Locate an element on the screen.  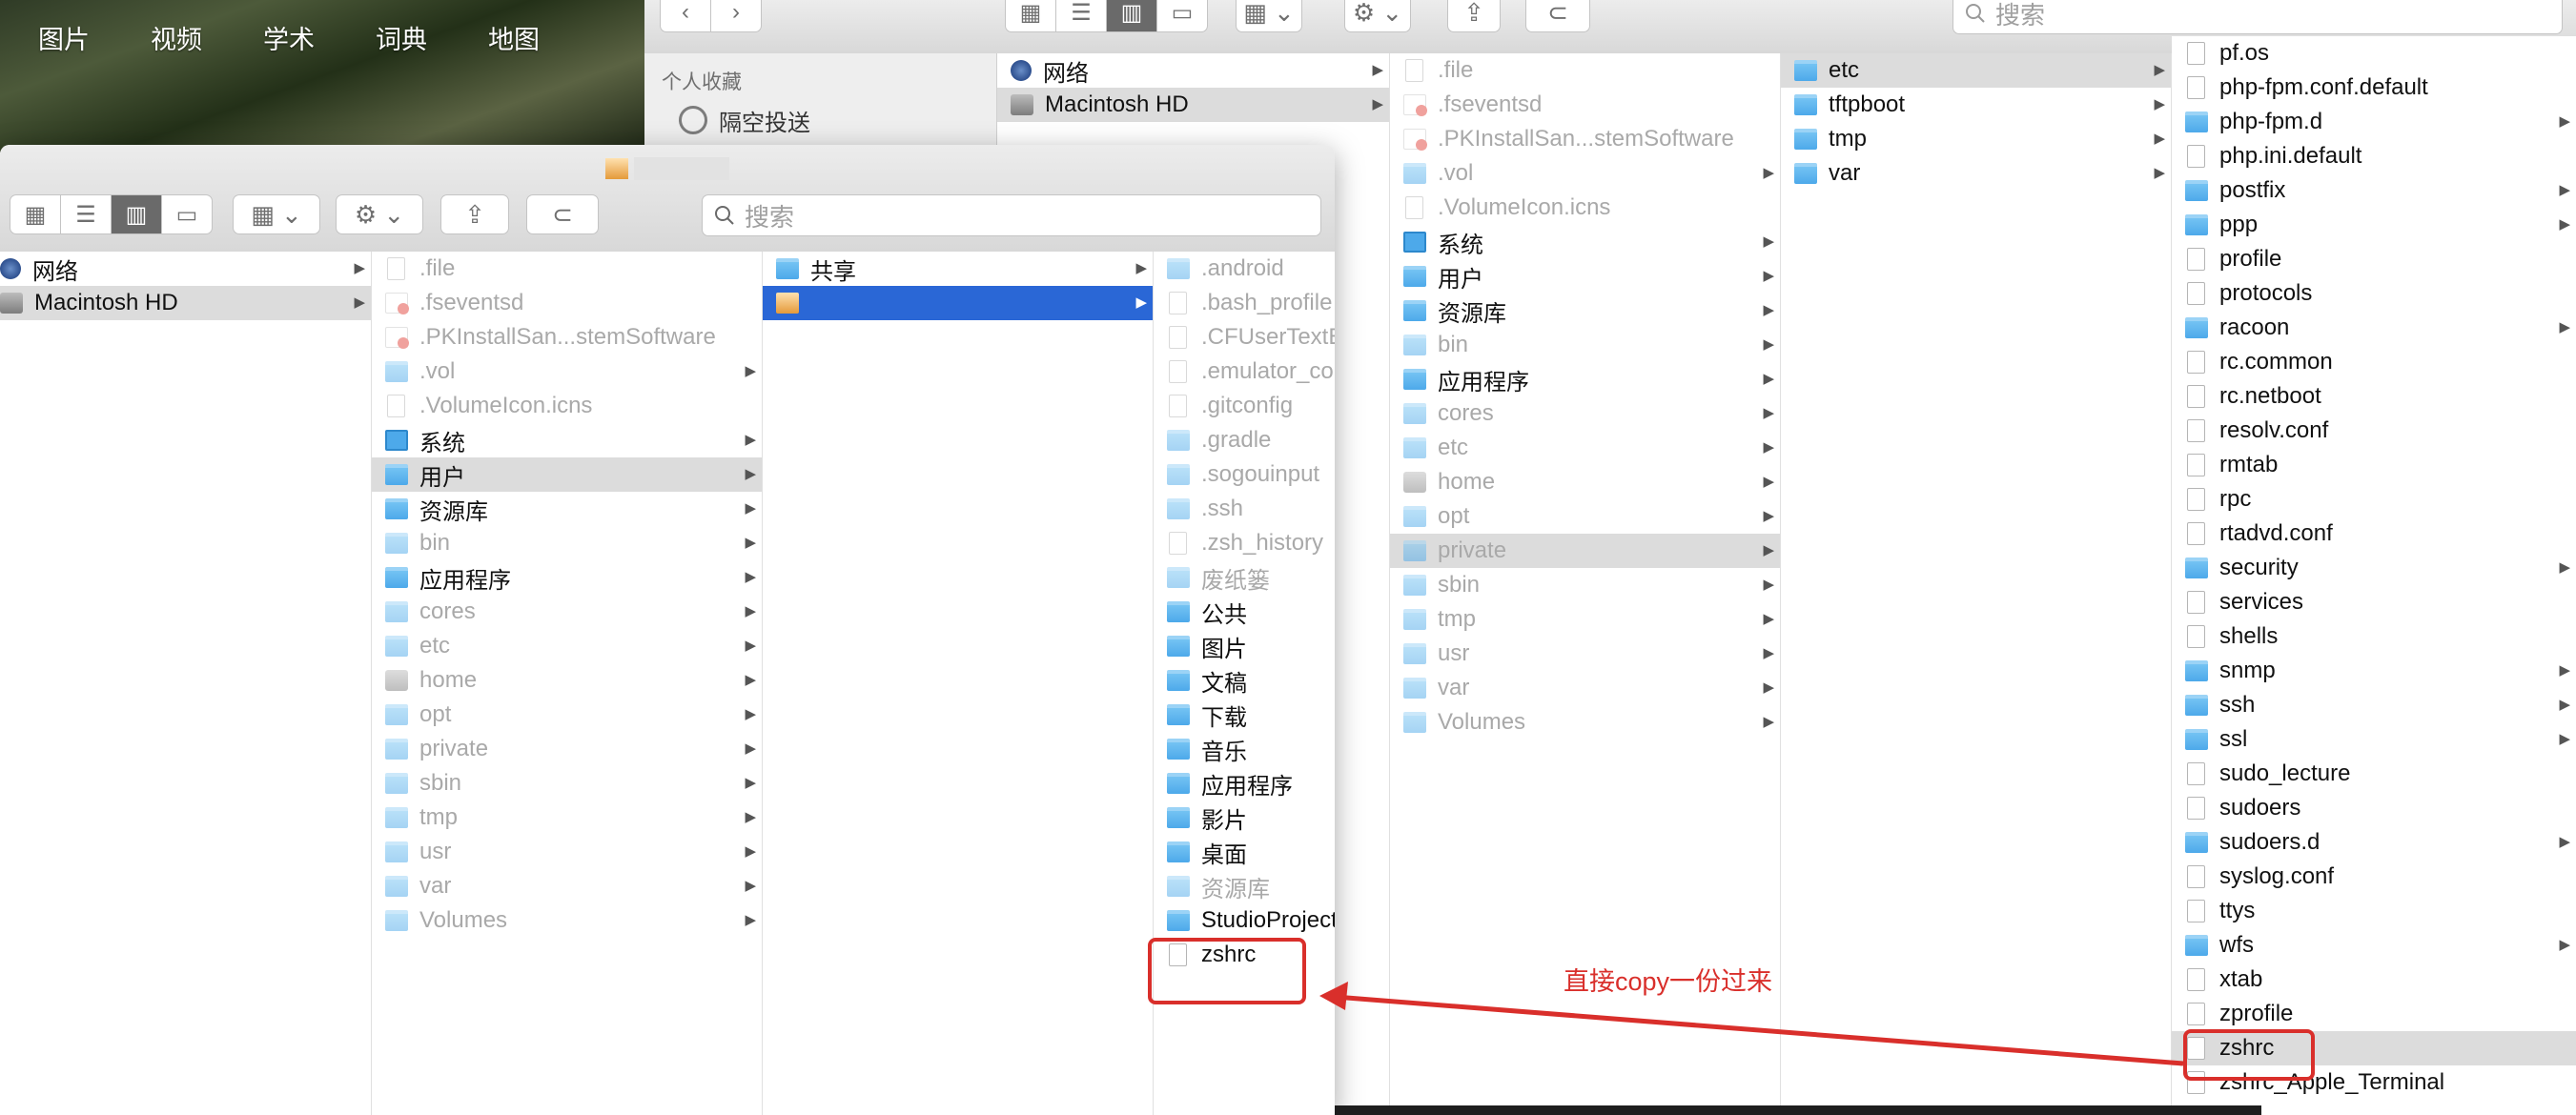
annotation-arrow is located at coordinates (1751, 1024).